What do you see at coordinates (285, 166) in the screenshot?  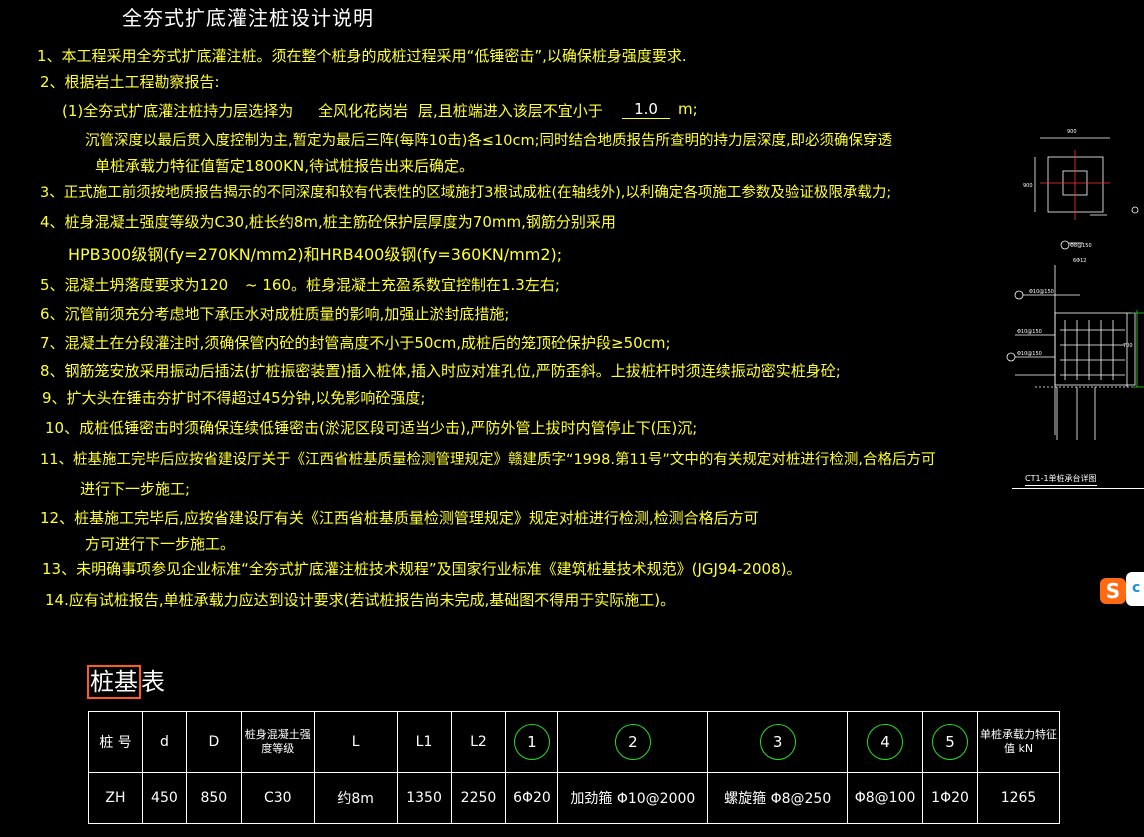 I see `note-2-1-line3: 单桩承载力特征值暂定1800KN,待试桩报告出来后确定。` at bounding box center [285, 166].